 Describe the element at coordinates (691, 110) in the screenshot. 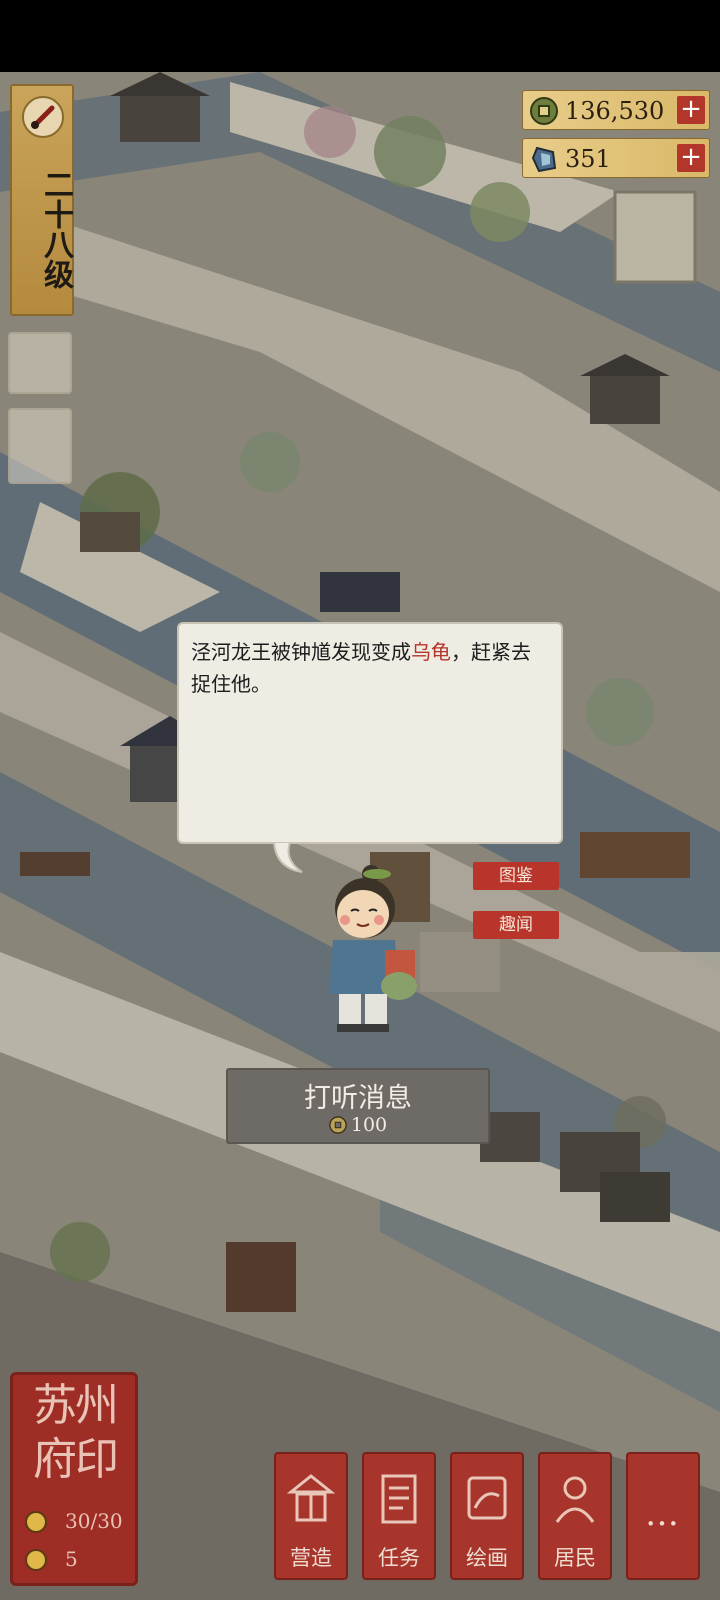

I see `add-coins-button: +` at that location.